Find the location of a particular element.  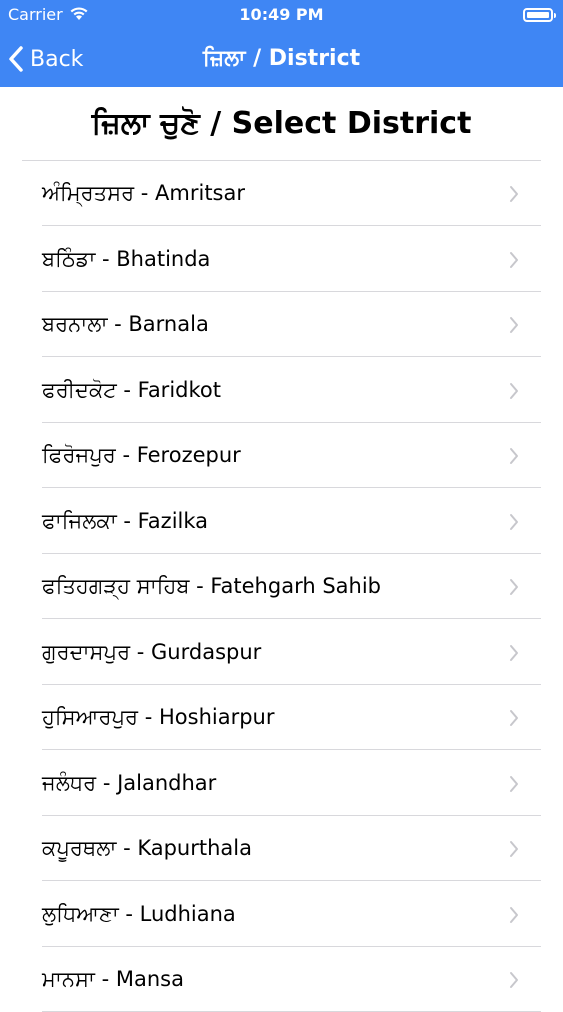

district-label: ਫਰੀਦਕੋਟ - Faridkot is located at coordinates (131, 389).